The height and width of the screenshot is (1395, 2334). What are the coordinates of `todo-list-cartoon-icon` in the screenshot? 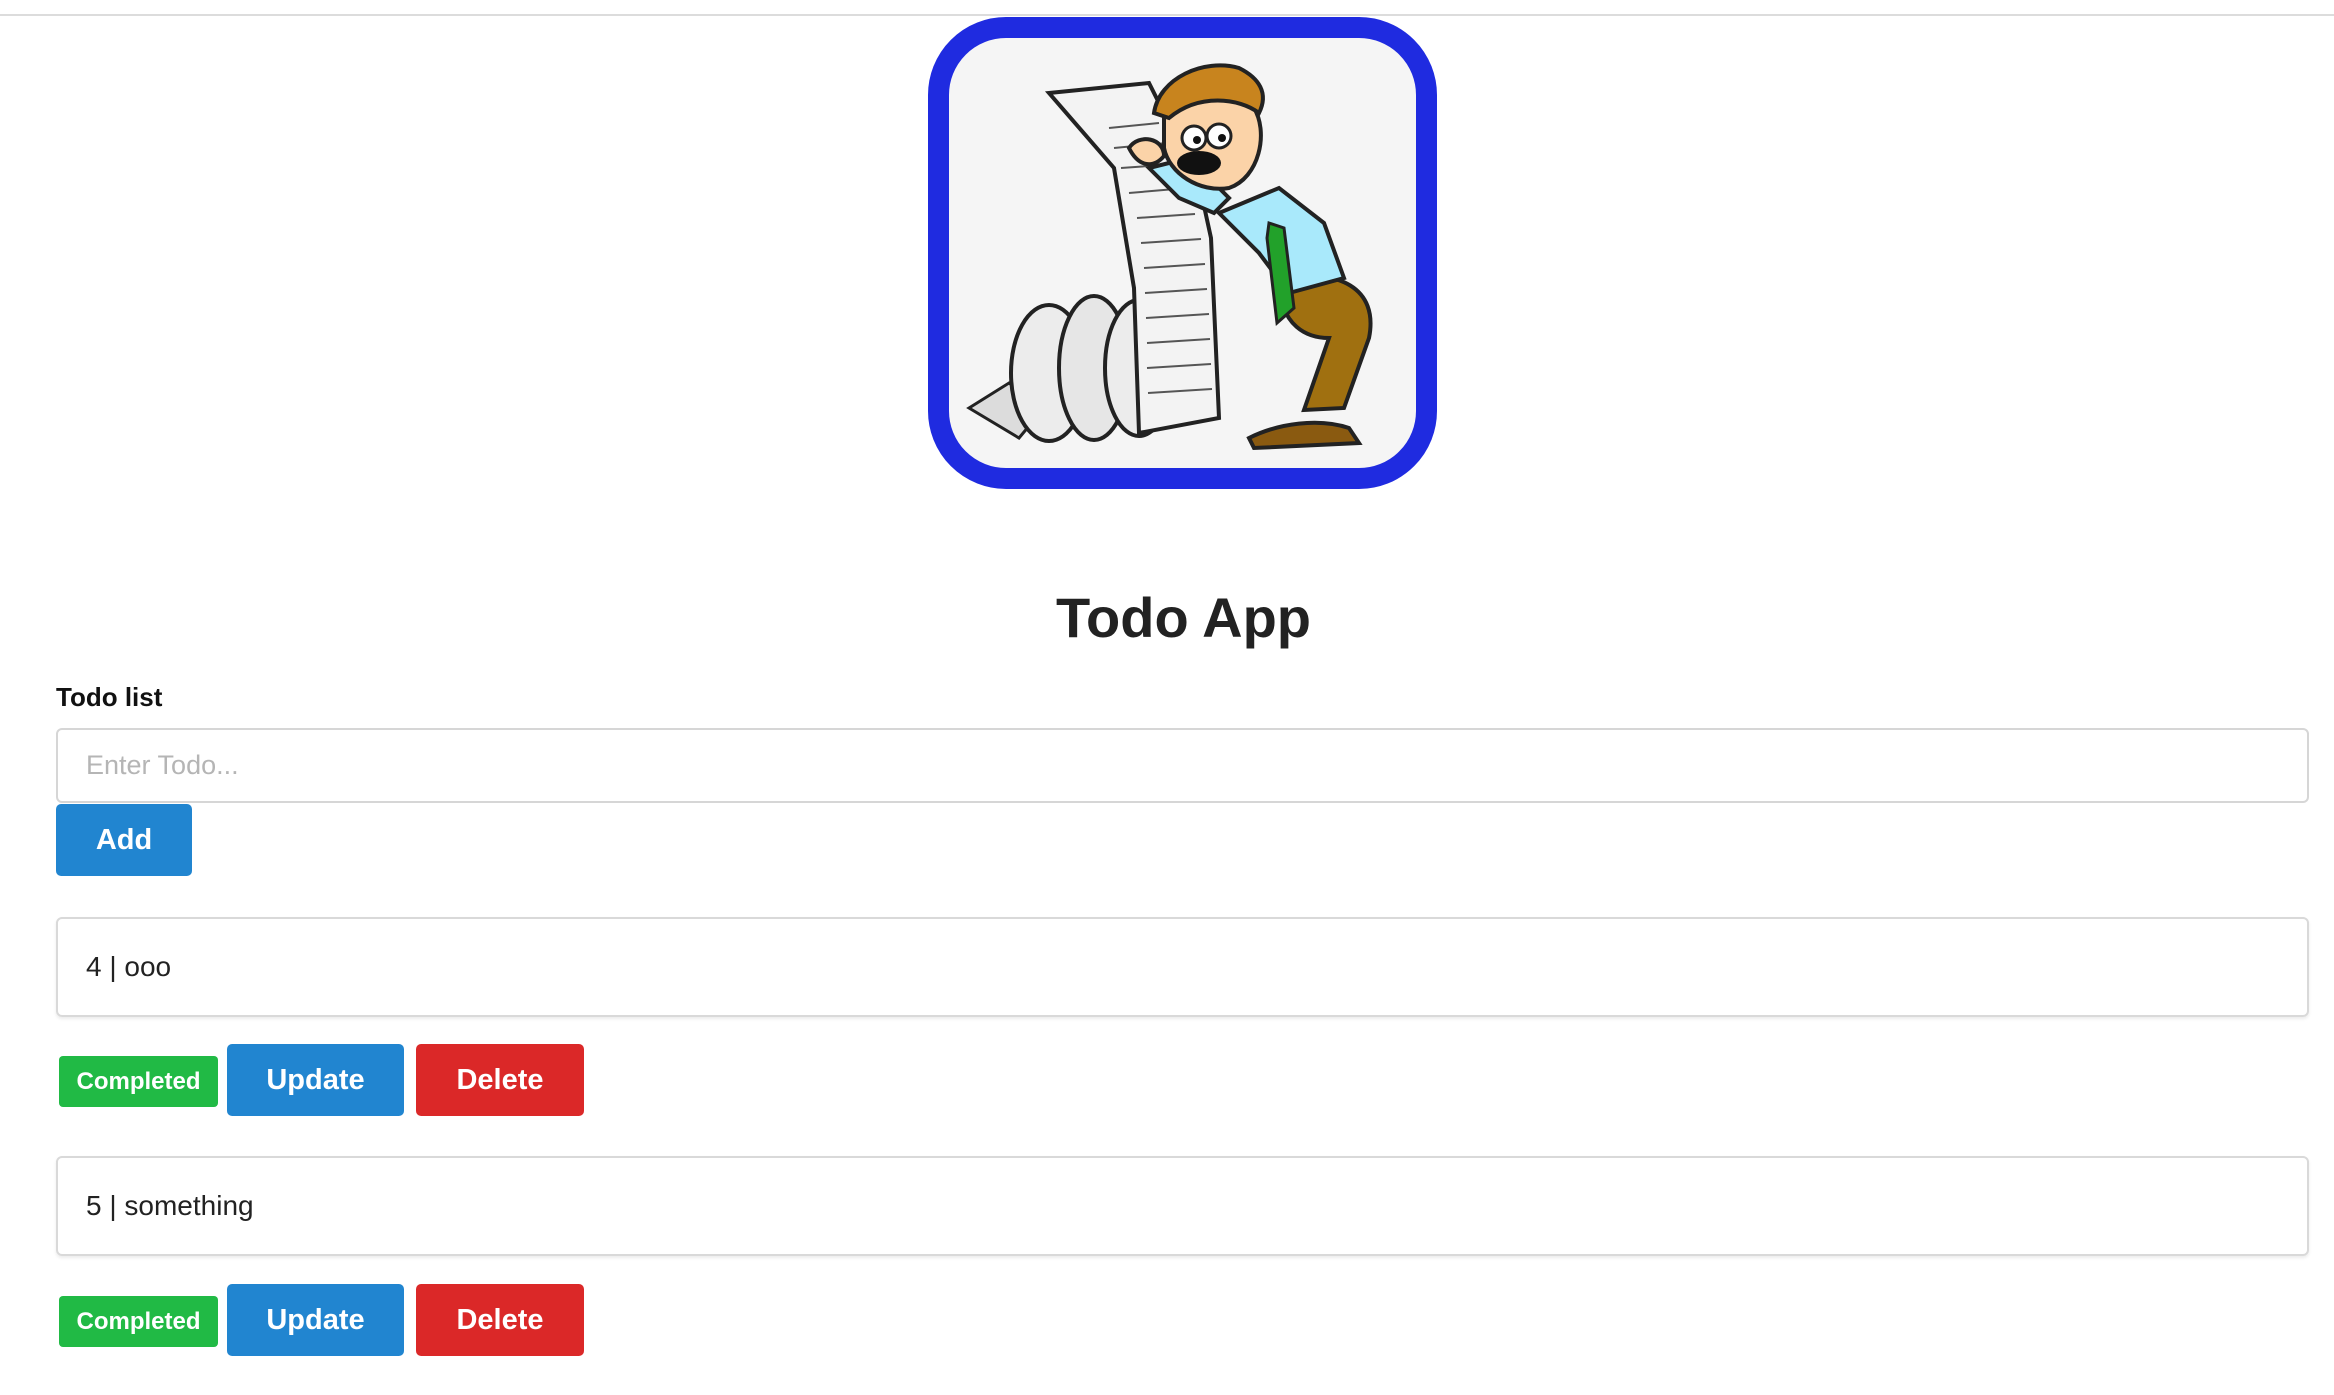 It's located at (1169, 257).